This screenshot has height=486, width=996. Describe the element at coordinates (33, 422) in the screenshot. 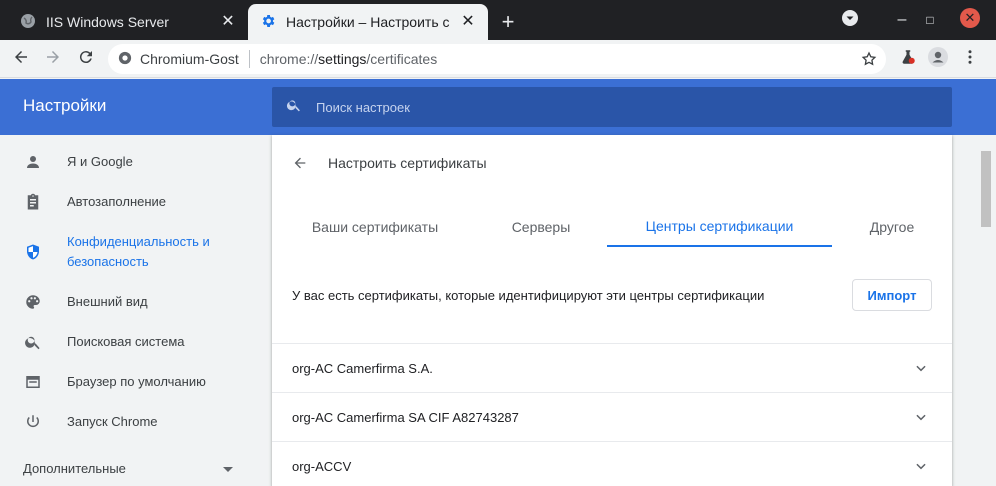

I see `power-icon` at that location.